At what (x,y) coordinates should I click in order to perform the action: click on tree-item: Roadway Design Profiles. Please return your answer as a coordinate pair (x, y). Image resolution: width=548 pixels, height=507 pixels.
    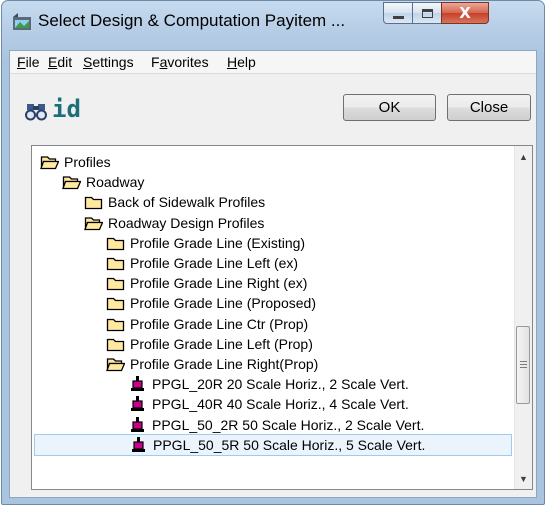
    Looking at the image, I should click on (174, 223).